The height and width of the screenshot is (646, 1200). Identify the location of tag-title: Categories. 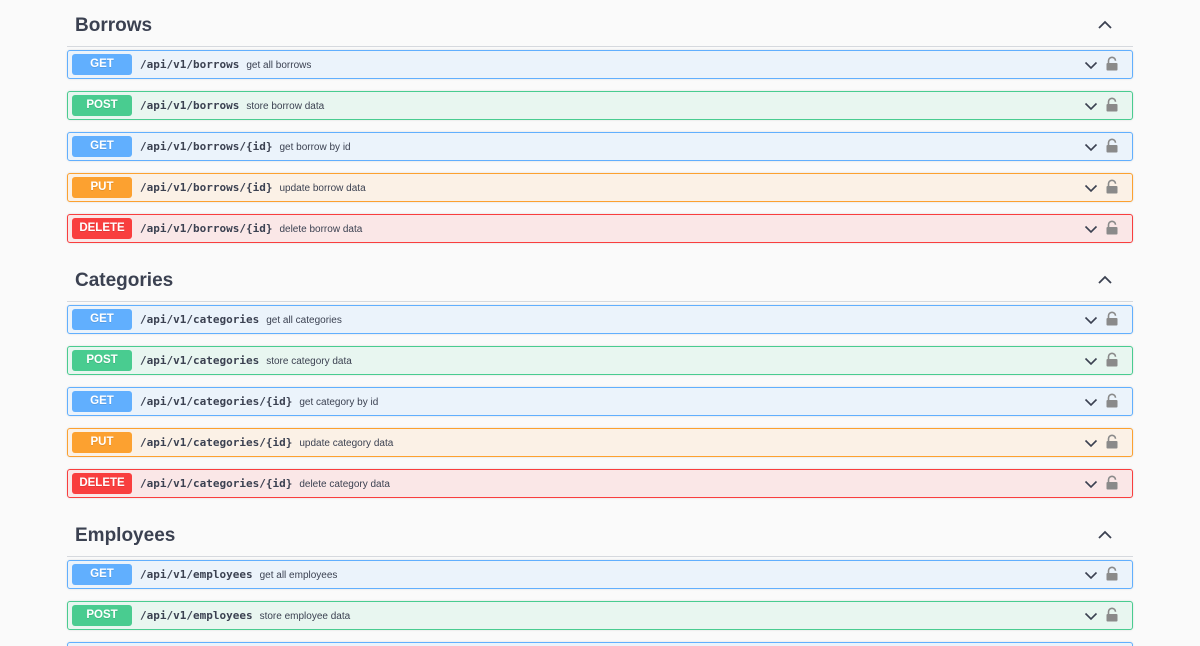
(124, 281).